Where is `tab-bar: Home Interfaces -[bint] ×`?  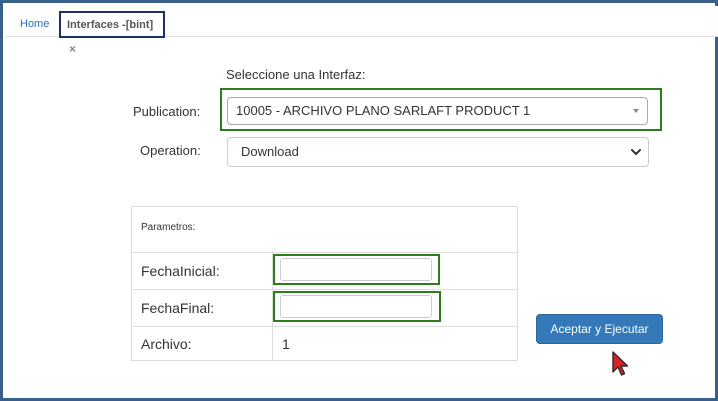 tab-bar: Home Interfaces -[bint] × is located at coordinates (362, 31).